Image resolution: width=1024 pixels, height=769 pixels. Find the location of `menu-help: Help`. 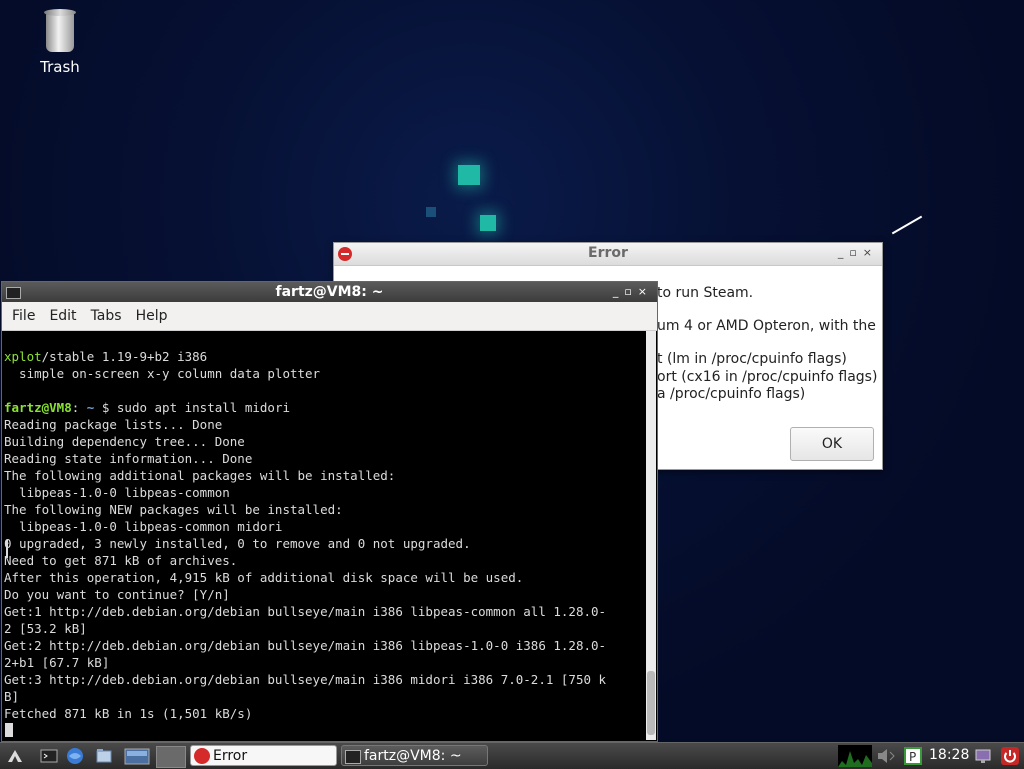

menu-help: Help is located at coordinates (152, 316).